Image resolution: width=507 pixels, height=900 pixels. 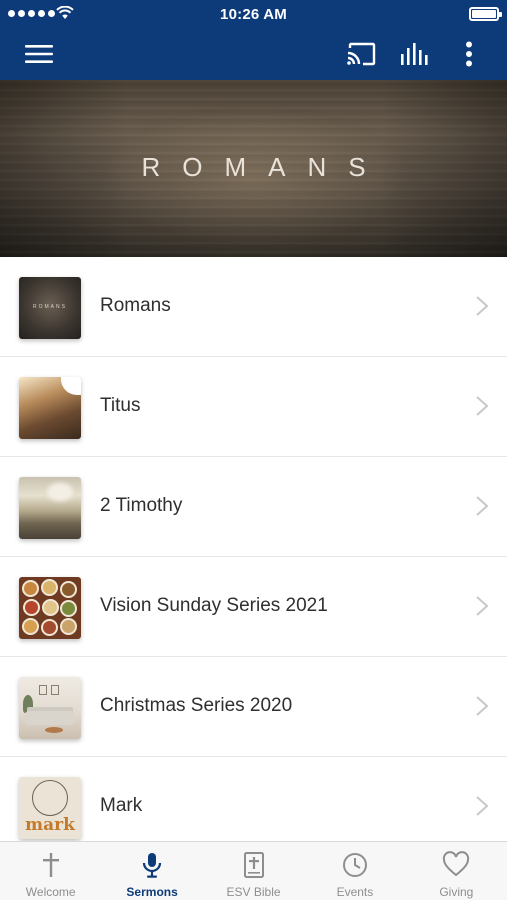 What do you see at coordinates (253, 799) in the screenshot?
I see `series-item-mark: mark Mark` at bounding box center [253, 799].